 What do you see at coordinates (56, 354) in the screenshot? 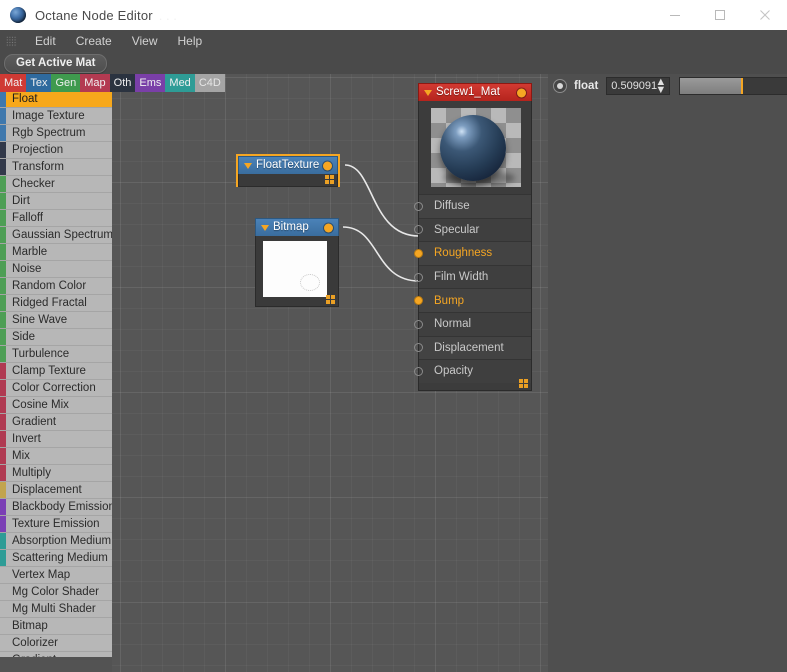
I see `node-list-item: Turbulence` at bounding box center [56, 354].